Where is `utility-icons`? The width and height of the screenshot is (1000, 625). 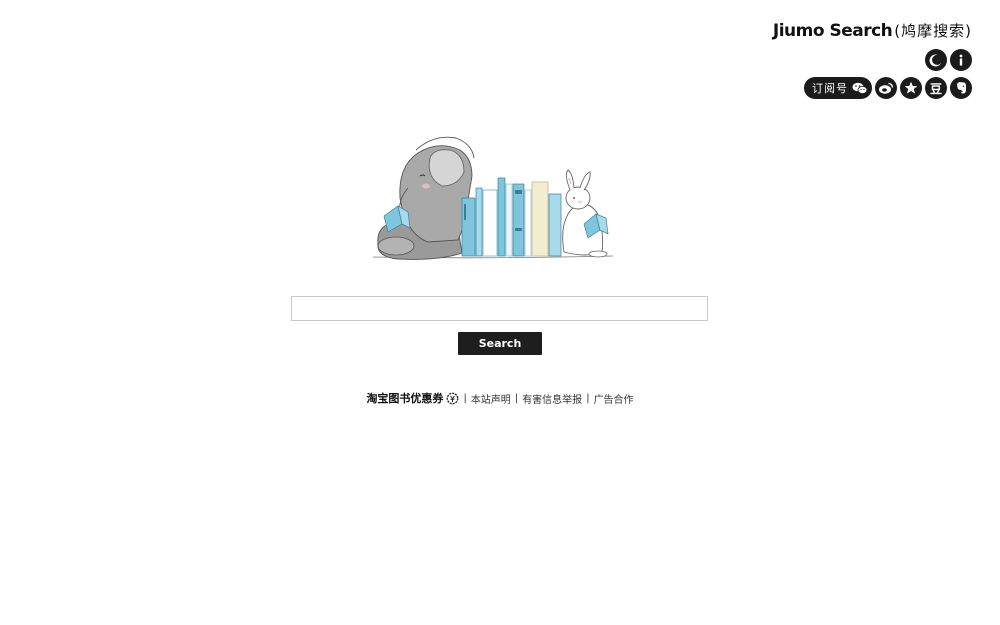 utility-icons is located at coordinates (948, 60).